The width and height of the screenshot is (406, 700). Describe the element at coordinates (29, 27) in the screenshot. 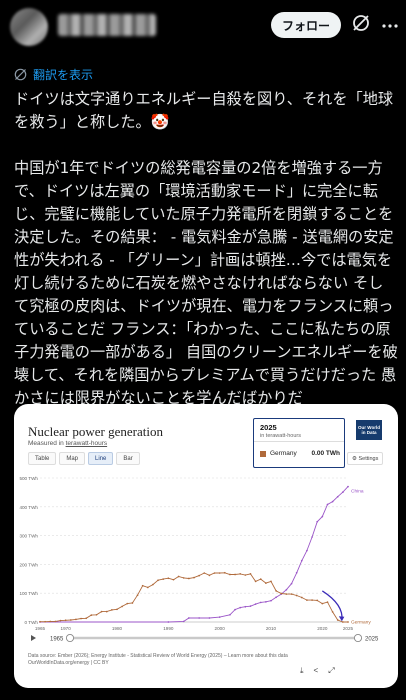

I see `avatar` at that location.